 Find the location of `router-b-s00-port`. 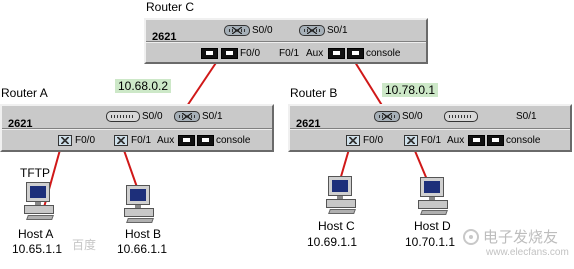

router-b-s00-port is located at coordinates (387, 116).